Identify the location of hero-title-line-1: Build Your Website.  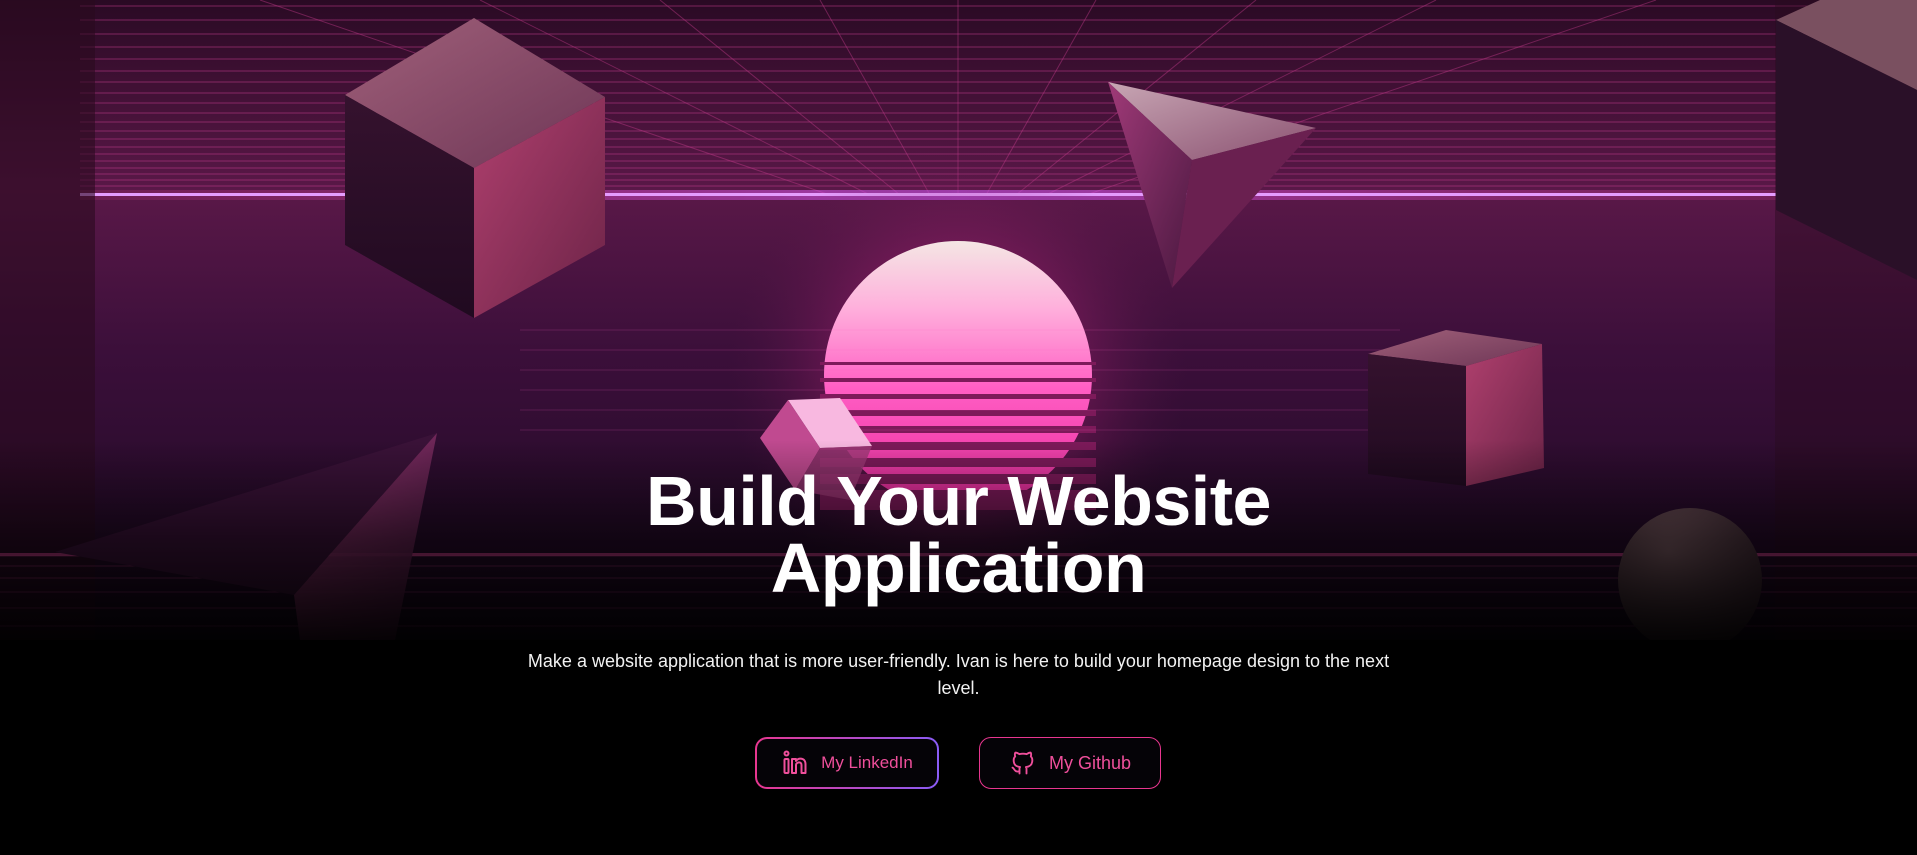
(958, 501).